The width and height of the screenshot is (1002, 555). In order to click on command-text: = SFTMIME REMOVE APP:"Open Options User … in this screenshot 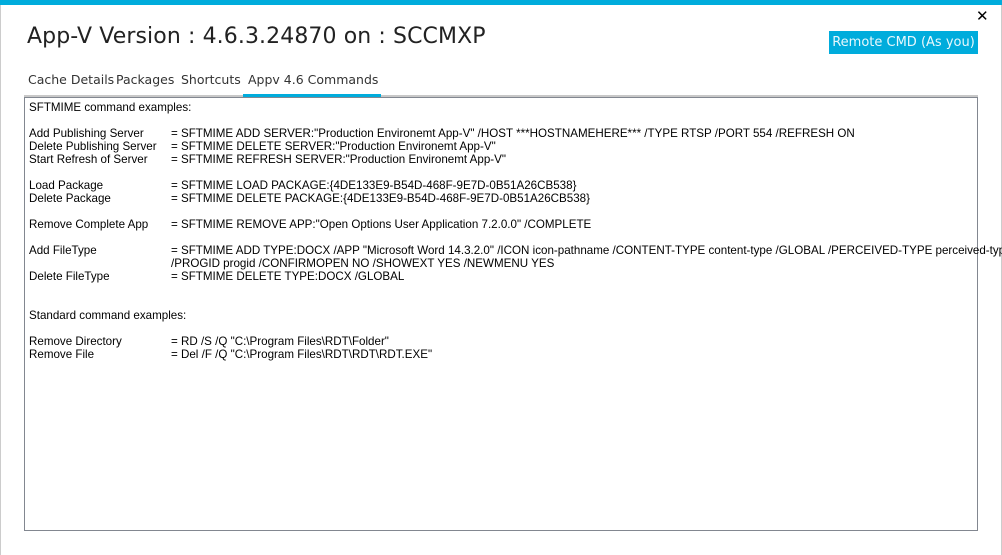, I will do `click(381, 224)`.